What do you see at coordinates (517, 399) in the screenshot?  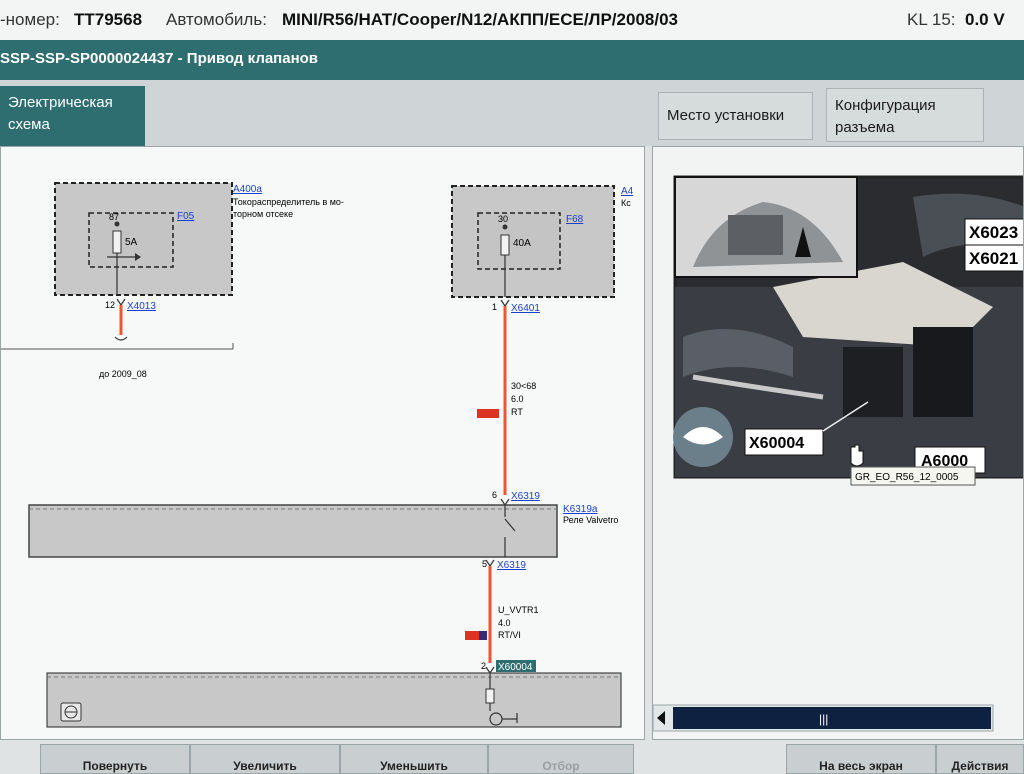 I see `wire-1-gauge: 6.0` at bounding box center [517, 399].